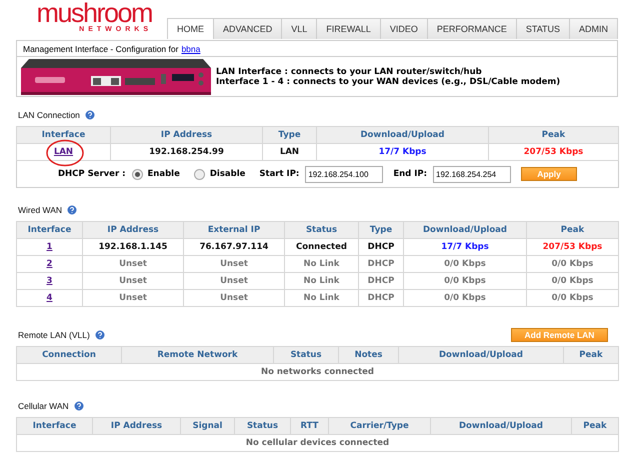 This screenshot has width=624, height=453. What do you see at coordinates (48, 115) in the screenshot?
I see `section-title: LAN Connection` at bounding box center [48, 115].